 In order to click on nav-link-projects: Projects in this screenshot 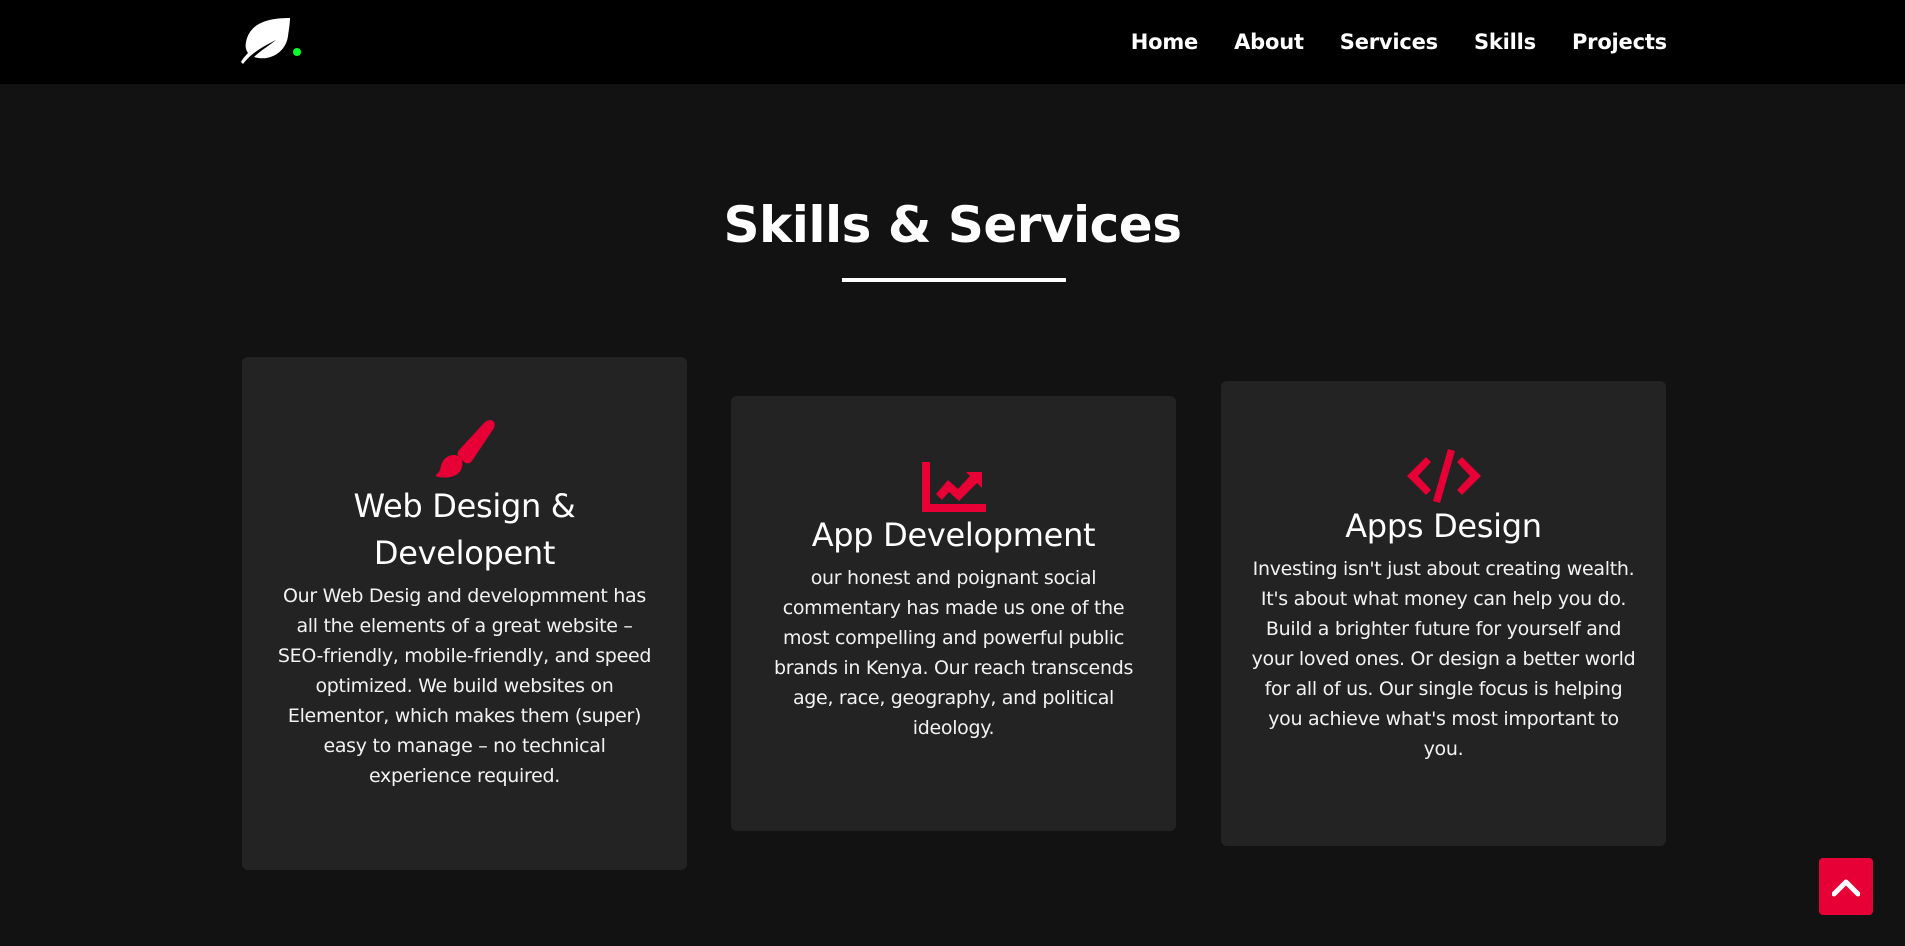, I will do `click(1619, 42)`.